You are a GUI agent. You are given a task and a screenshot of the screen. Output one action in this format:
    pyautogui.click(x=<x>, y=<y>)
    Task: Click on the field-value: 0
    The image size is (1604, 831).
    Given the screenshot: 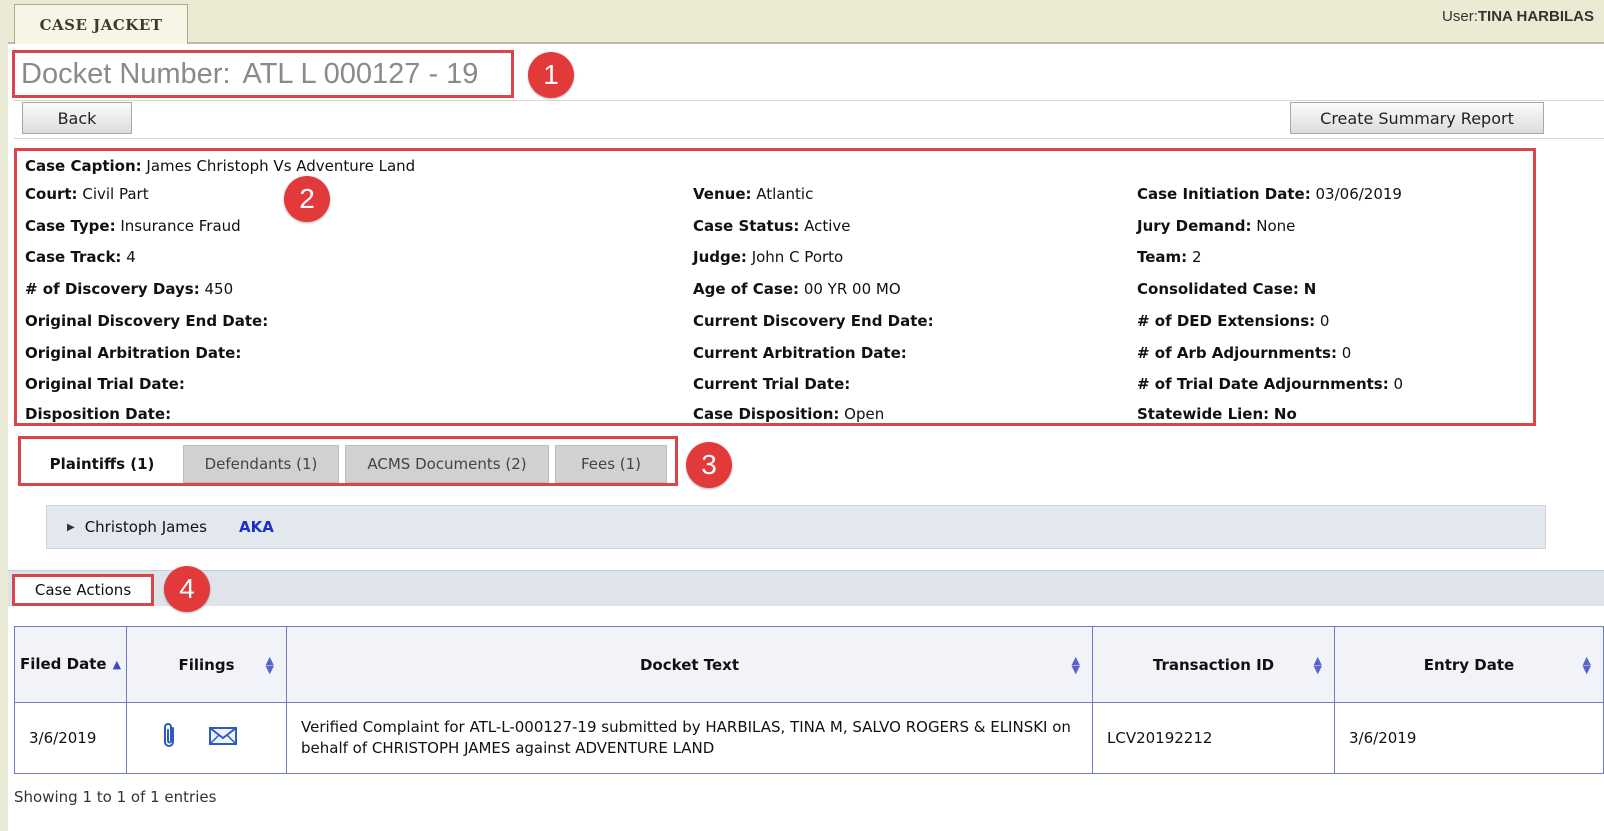 What is the action you would take?
    pyautogui.click(x=1398, y=384)
    